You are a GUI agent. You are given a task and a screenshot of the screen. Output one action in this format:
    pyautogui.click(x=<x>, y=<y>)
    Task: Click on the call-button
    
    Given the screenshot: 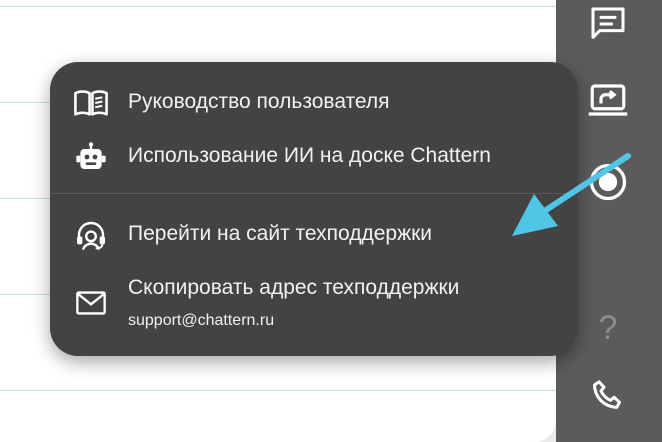 What is the action you would take?
    pyautogui.click(x=608, y=396)
    